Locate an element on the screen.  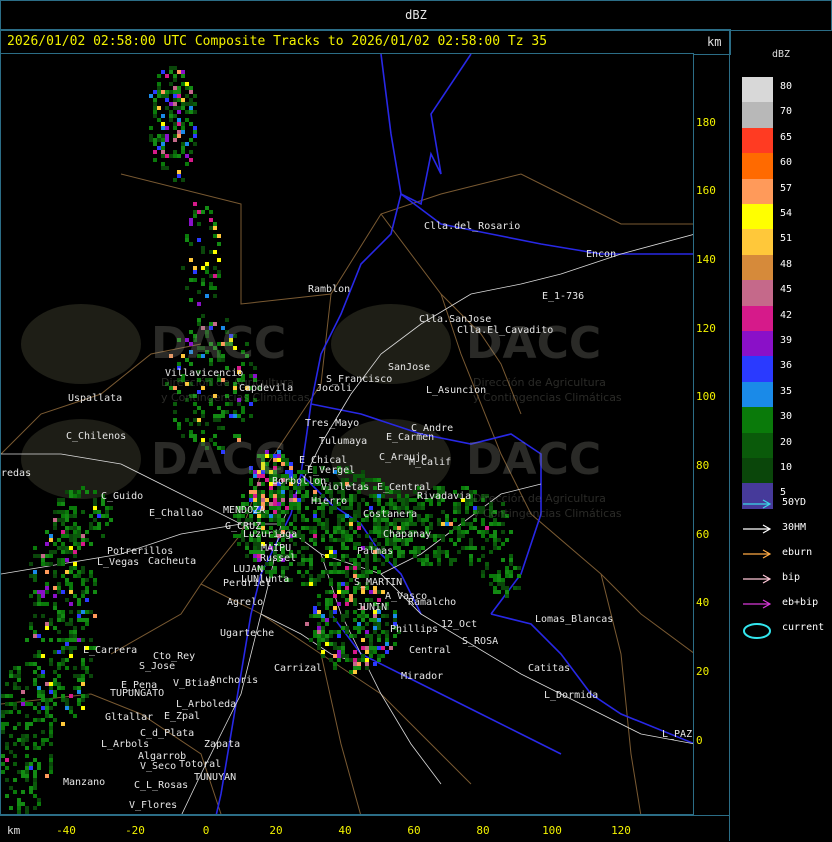
place-label: V_Flores is located at coordinates (153, 805).